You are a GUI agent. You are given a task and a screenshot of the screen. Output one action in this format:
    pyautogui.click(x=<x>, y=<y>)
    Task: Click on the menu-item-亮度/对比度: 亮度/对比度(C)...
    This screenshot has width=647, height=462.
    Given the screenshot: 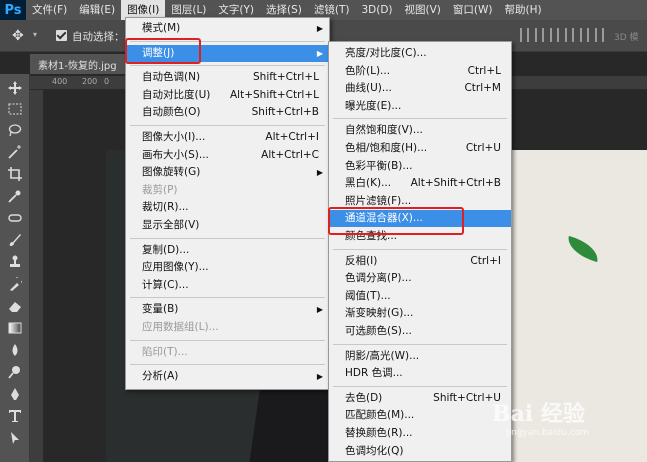 What is the action you would take?
    pyautogui.click(x=420, y=53)
    